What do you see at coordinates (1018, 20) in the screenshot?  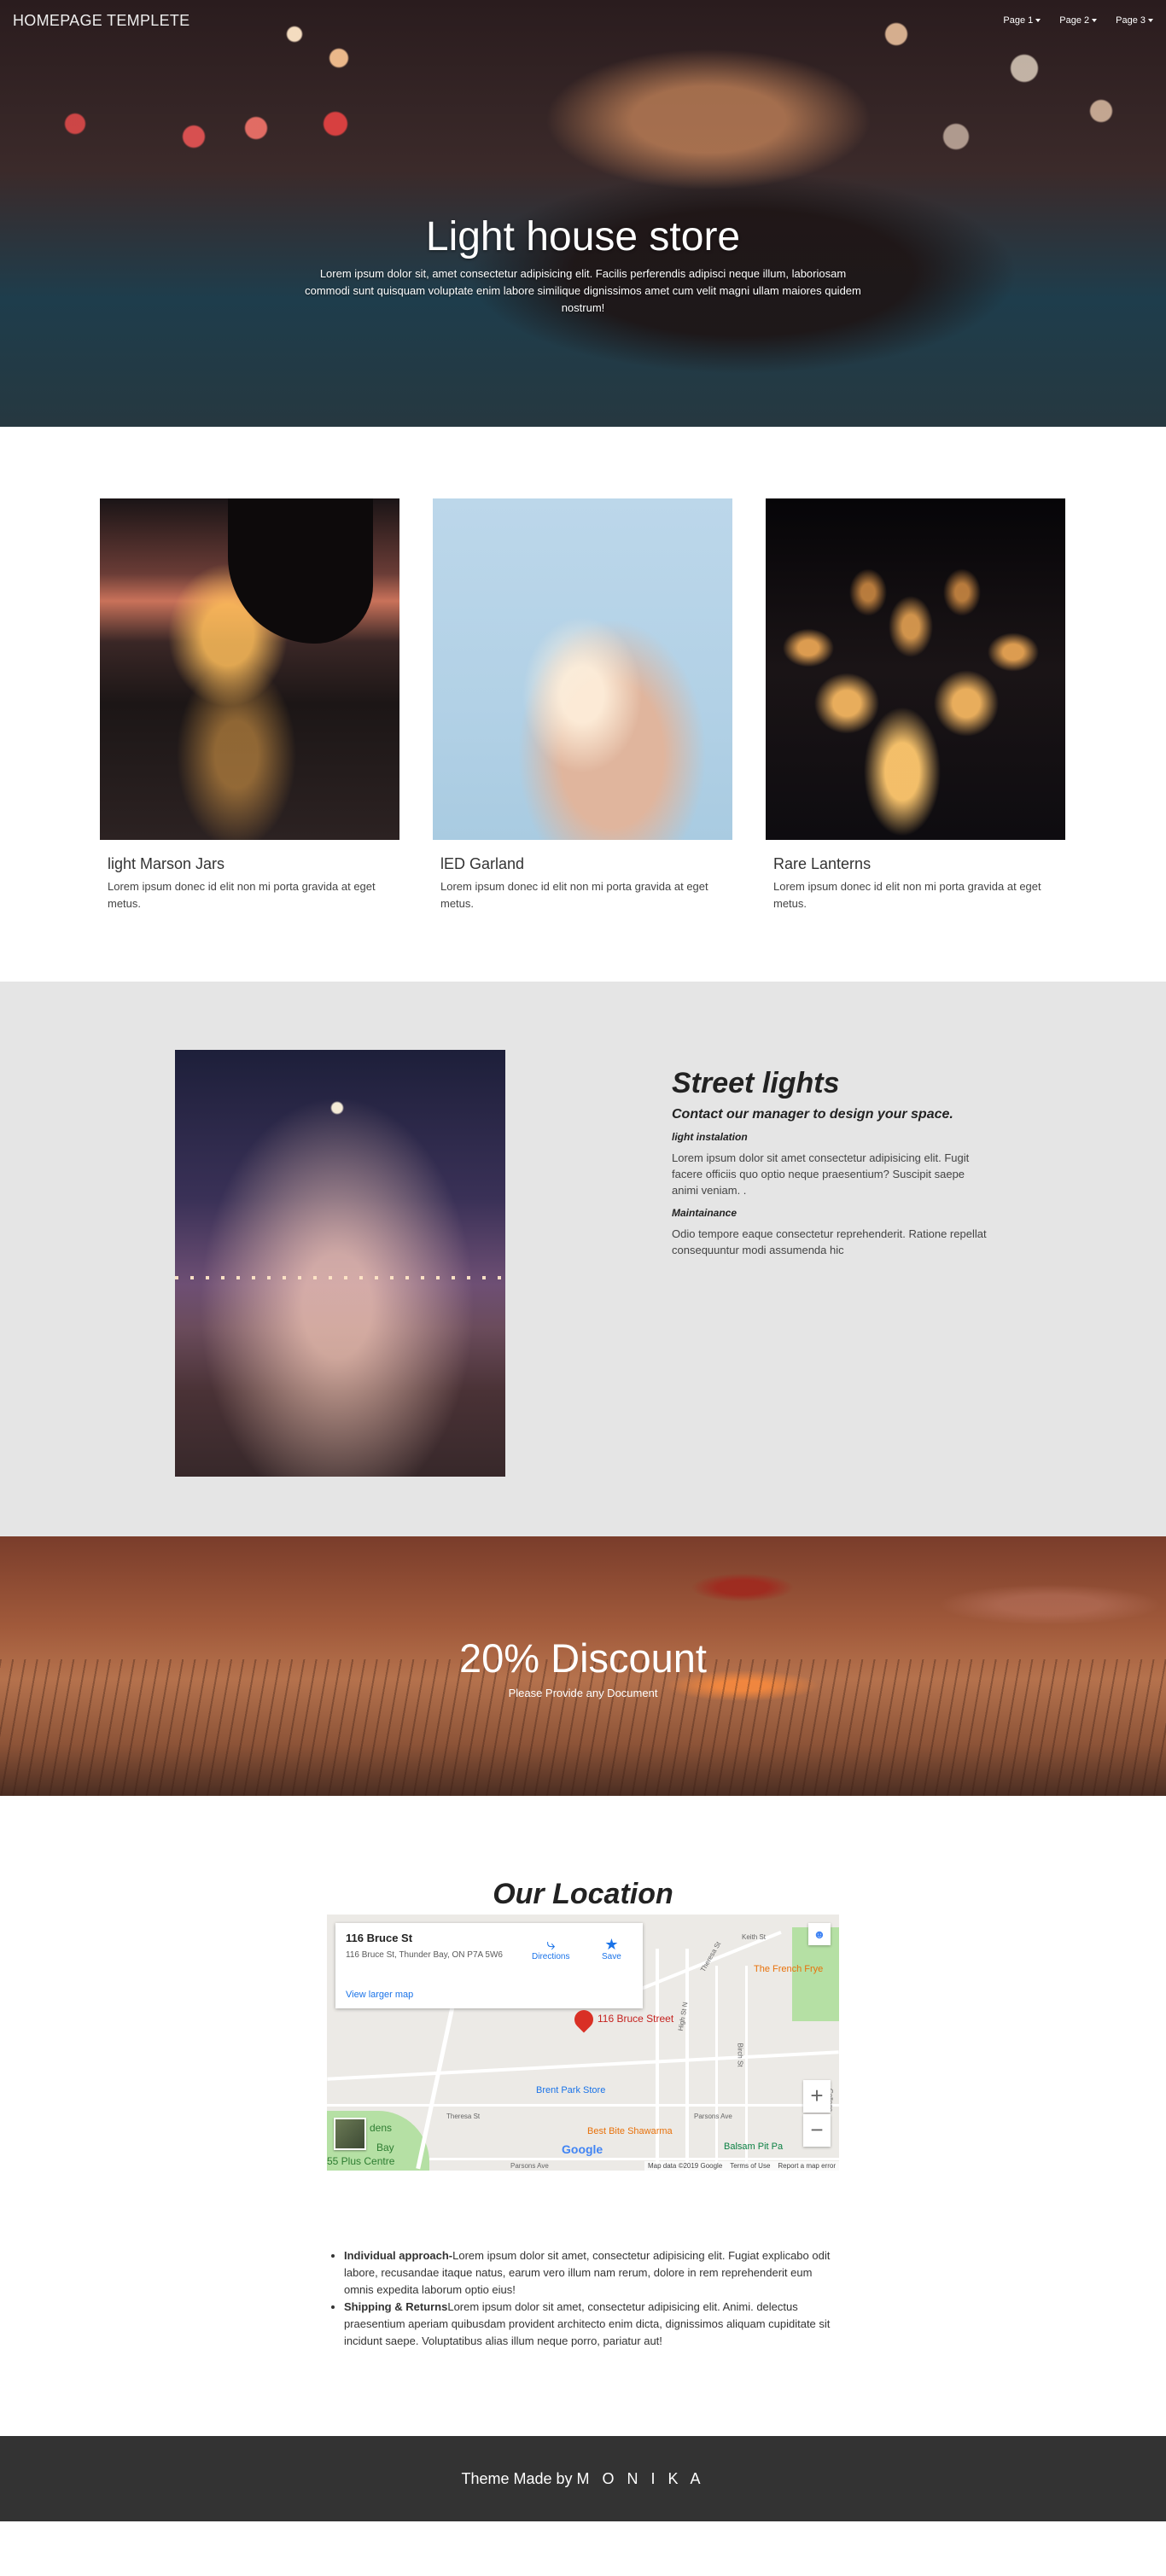 I see `nav-page-1-label: Page 1` at bounding box center [1018, 20].